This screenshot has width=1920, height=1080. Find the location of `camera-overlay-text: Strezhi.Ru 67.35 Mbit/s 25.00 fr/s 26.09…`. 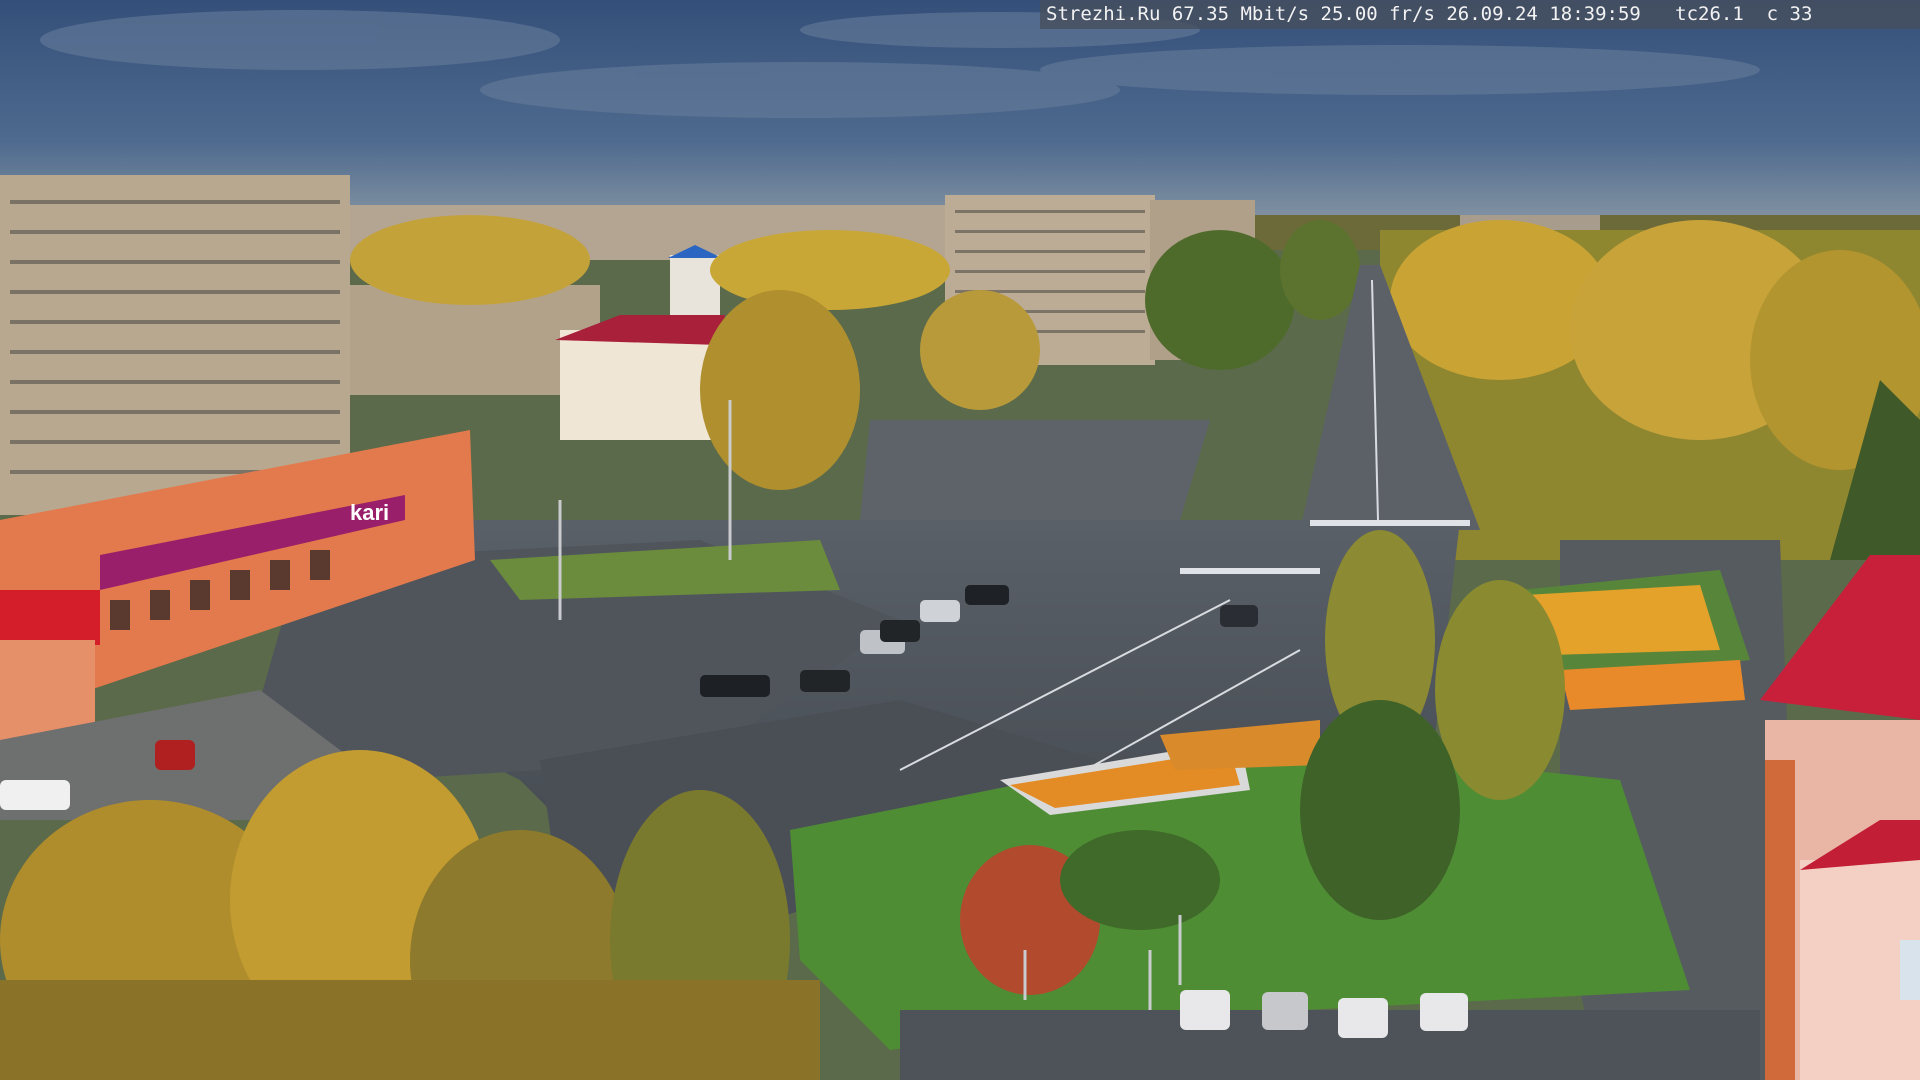

camera-overlay-text: Strezhi.Ru 67.35 Mbit/s 25.00 fr/s 26.09… is located at coordinates (1480, 14).